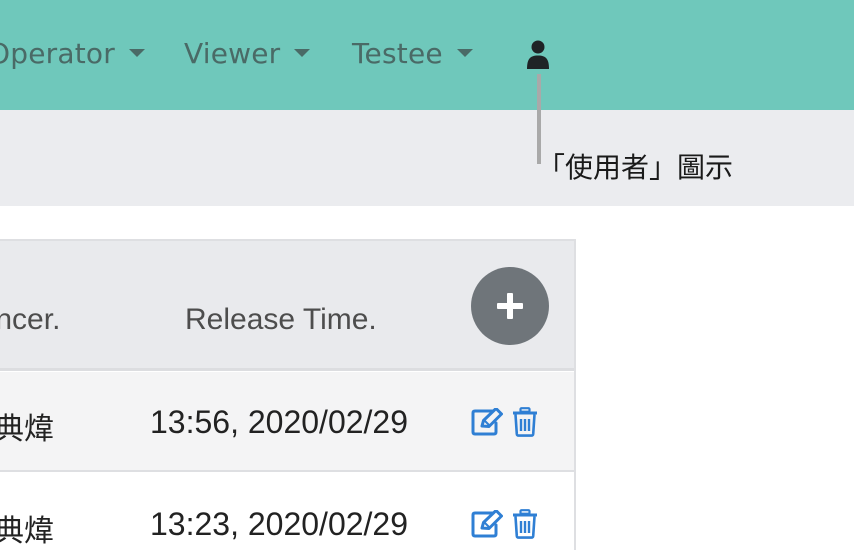  Describe the element at coordinates (30, 319) in the screenshot. I see `column-header-announcer: ouncer.` at that location.